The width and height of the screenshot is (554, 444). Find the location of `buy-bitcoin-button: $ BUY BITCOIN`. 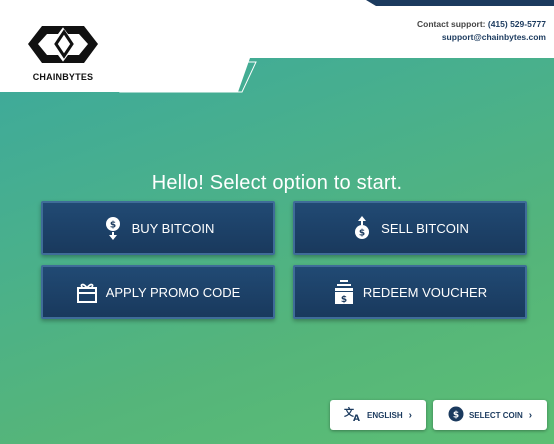

buy-bitcoin-button: $ BUY BITCOIN is located at coordinates (158, 228).